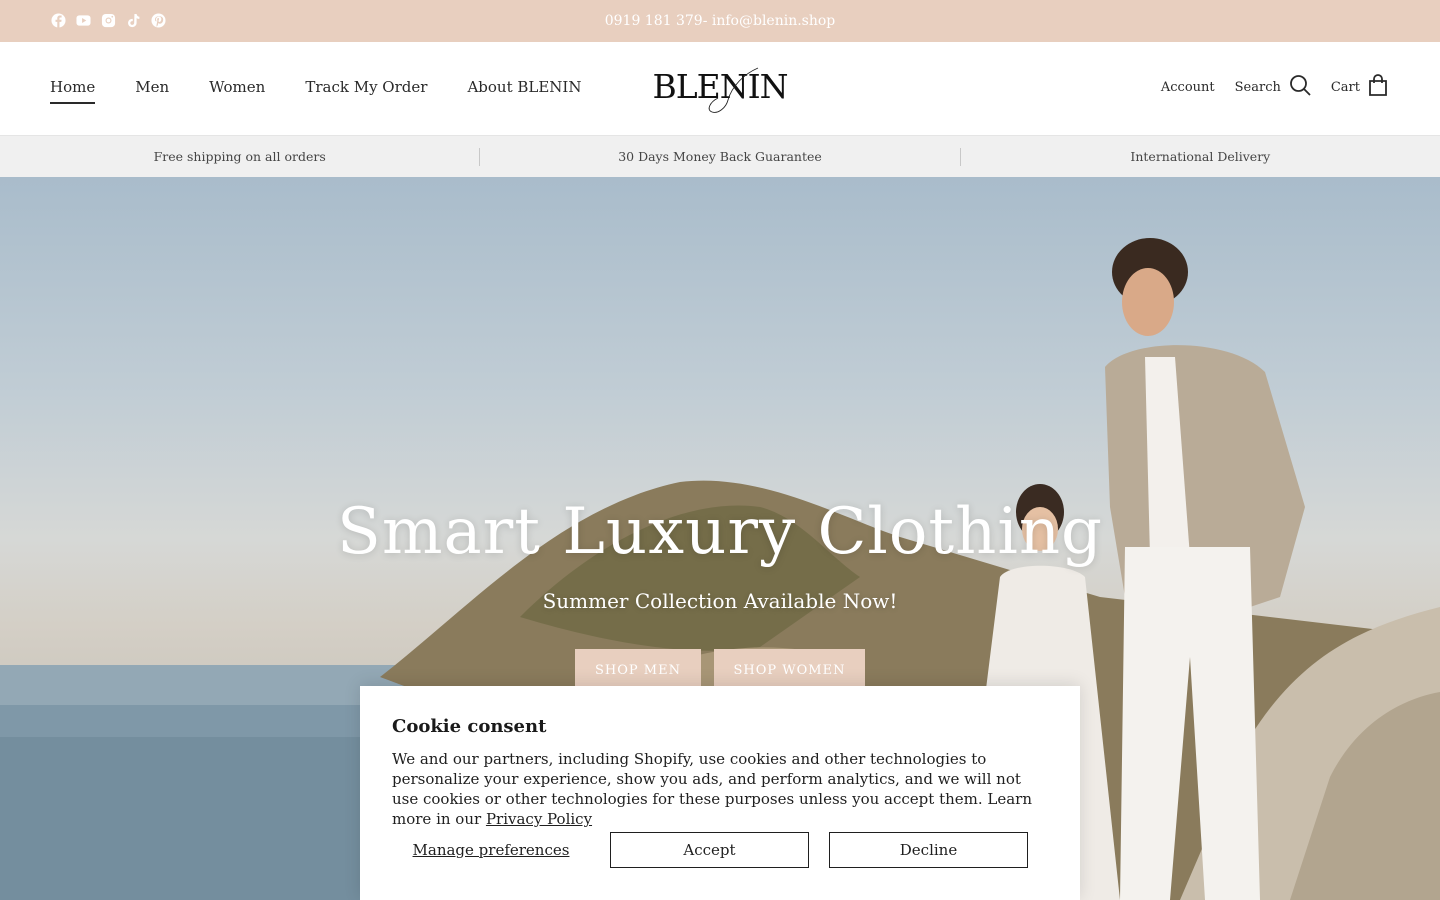 The height and width of the screenshot is (900, 1440). Describe the element at coordinates (1257, 87) in the screenshot. I see `search-label: Search` at that location.